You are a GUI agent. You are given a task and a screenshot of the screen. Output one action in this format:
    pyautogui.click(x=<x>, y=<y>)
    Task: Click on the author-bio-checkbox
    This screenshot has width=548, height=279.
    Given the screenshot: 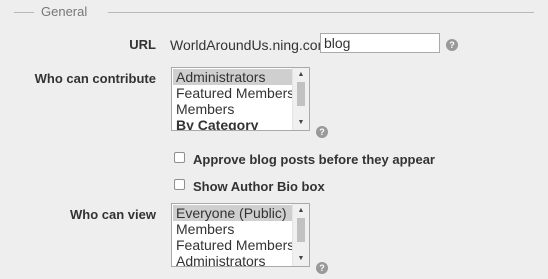 What is the action you would take?
    pyautogui.click(x=179, y=184)
    